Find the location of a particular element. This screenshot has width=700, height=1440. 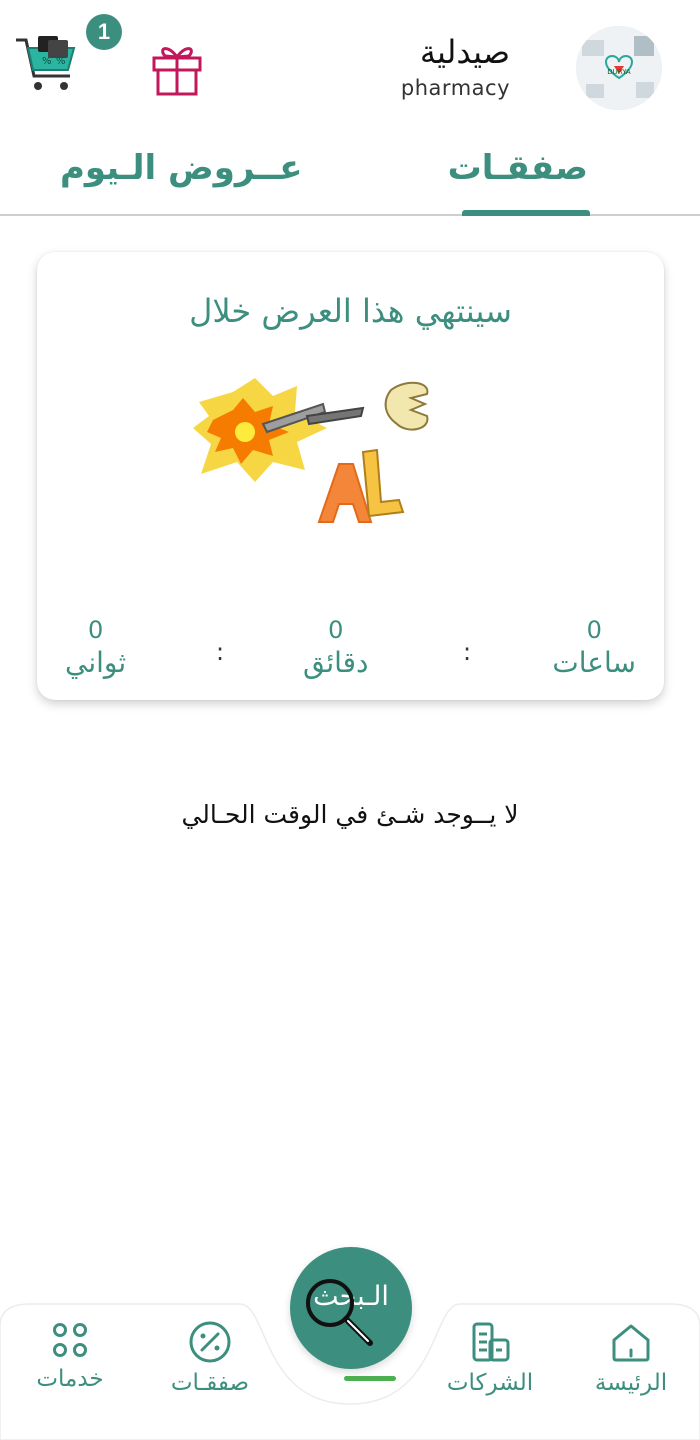

nav-deals-label: صفقـات is located at coordinates (210, 1383).